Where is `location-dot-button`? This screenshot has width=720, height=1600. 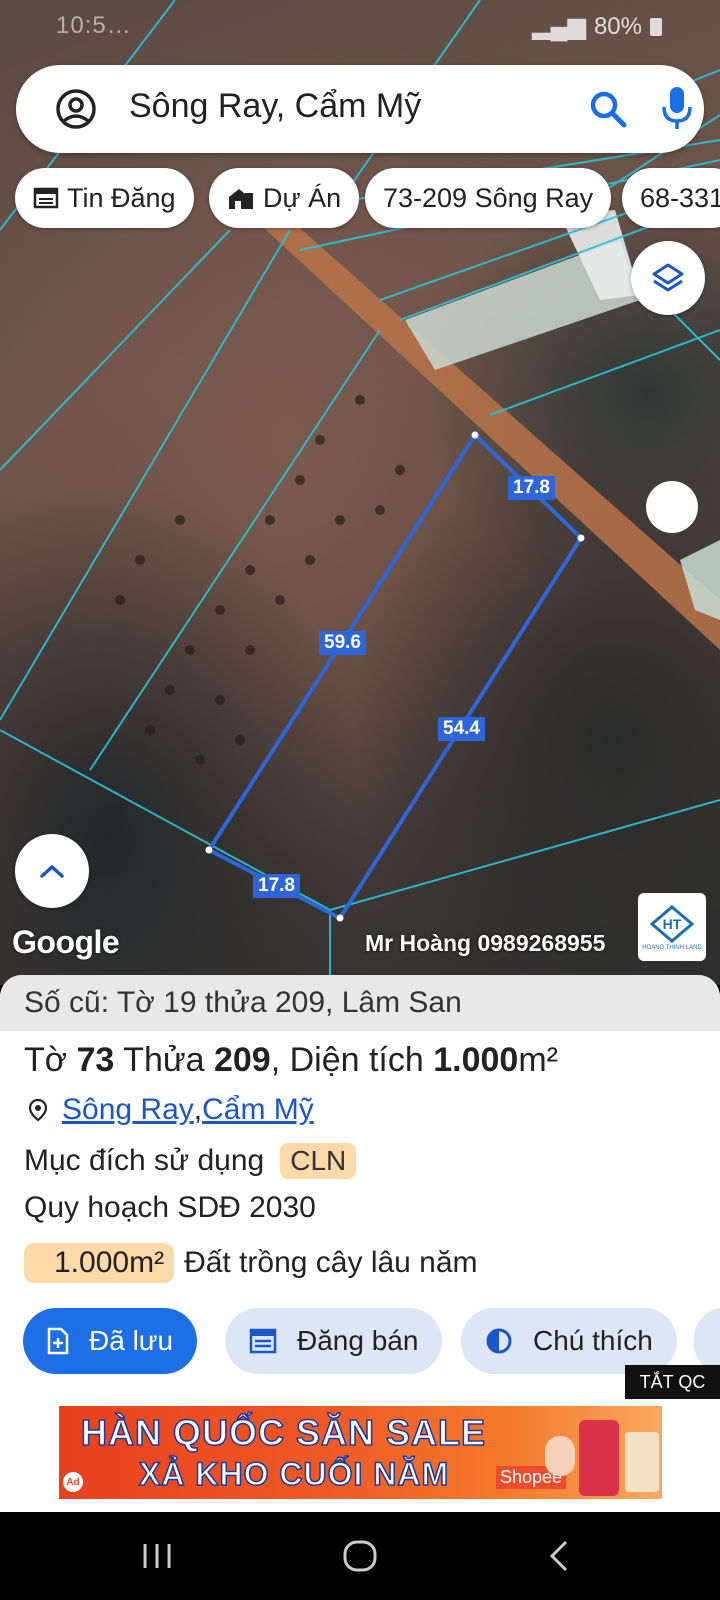 location-dot-button is located at coordinates (672, 507).